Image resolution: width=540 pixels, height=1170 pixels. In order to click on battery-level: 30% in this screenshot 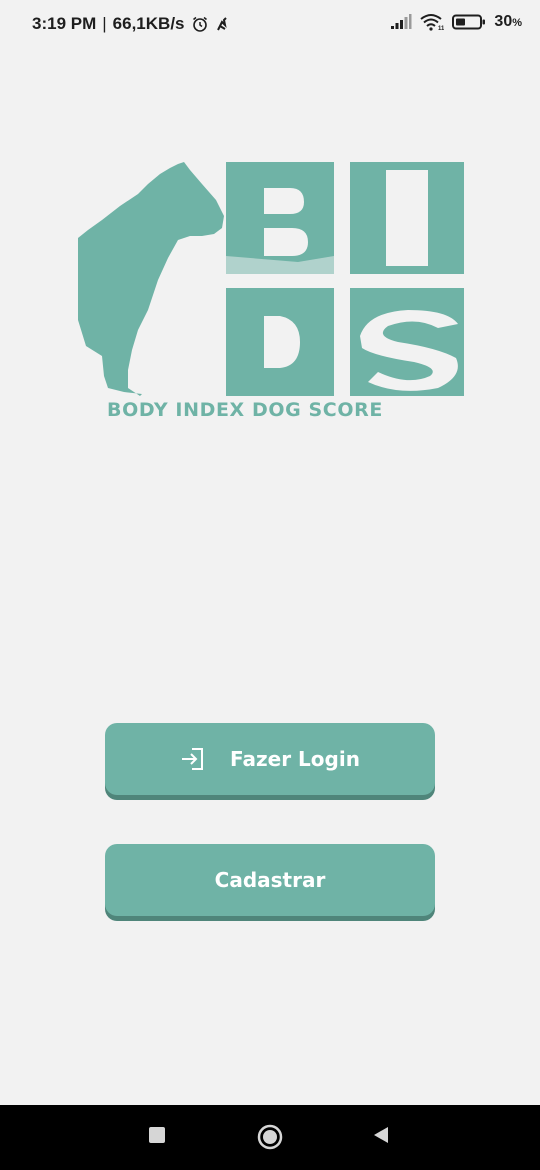, I will do `click(508, 21)`.